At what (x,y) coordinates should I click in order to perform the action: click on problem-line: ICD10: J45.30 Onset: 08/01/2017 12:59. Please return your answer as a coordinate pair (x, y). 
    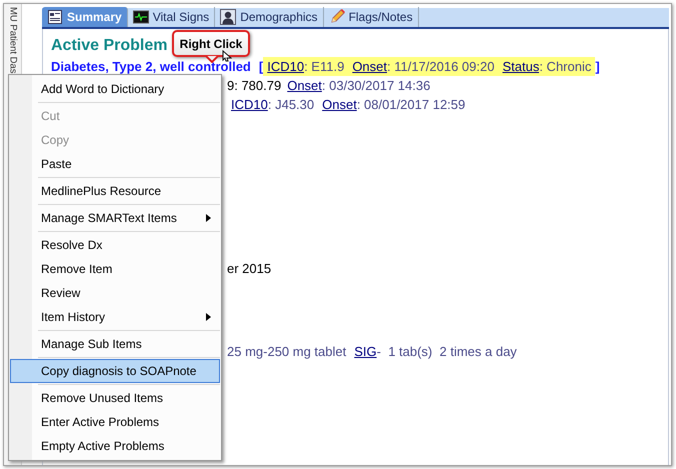
    Looking at the image, I should click on (348, 104).